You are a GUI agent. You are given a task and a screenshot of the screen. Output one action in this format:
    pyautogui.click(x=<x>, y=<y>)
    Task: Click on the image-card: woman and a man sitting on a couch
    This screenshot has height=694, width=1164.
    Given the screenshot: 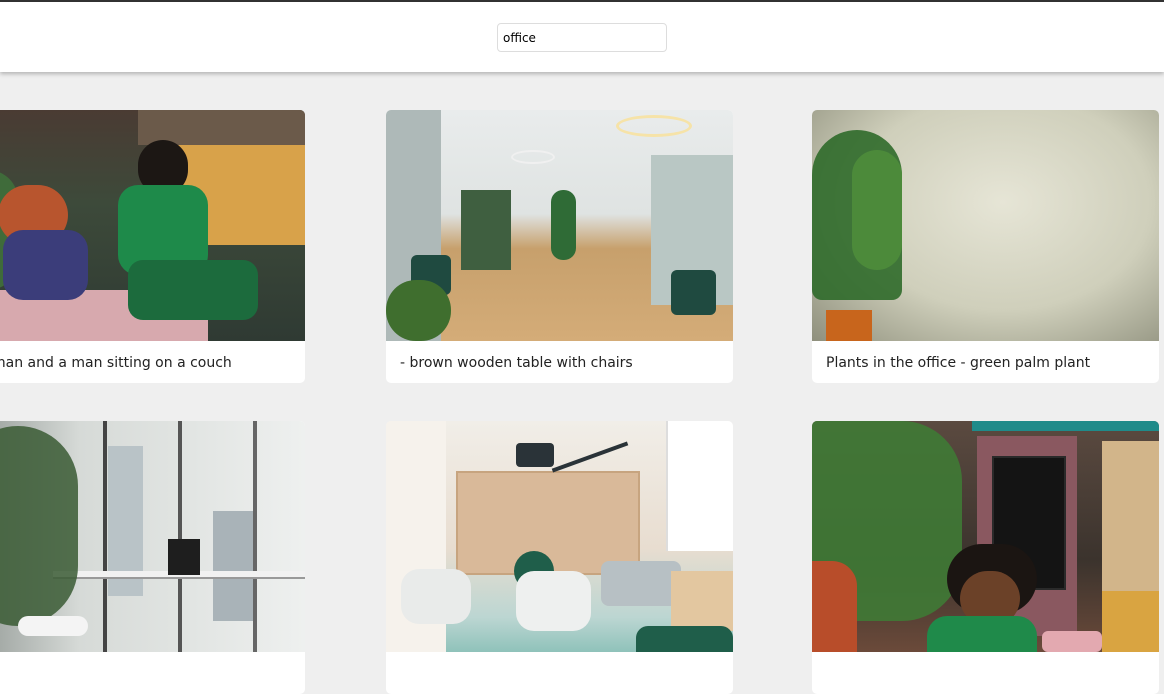 What is the action you would take?
    pyautogui.click(x=152, y=246)
    